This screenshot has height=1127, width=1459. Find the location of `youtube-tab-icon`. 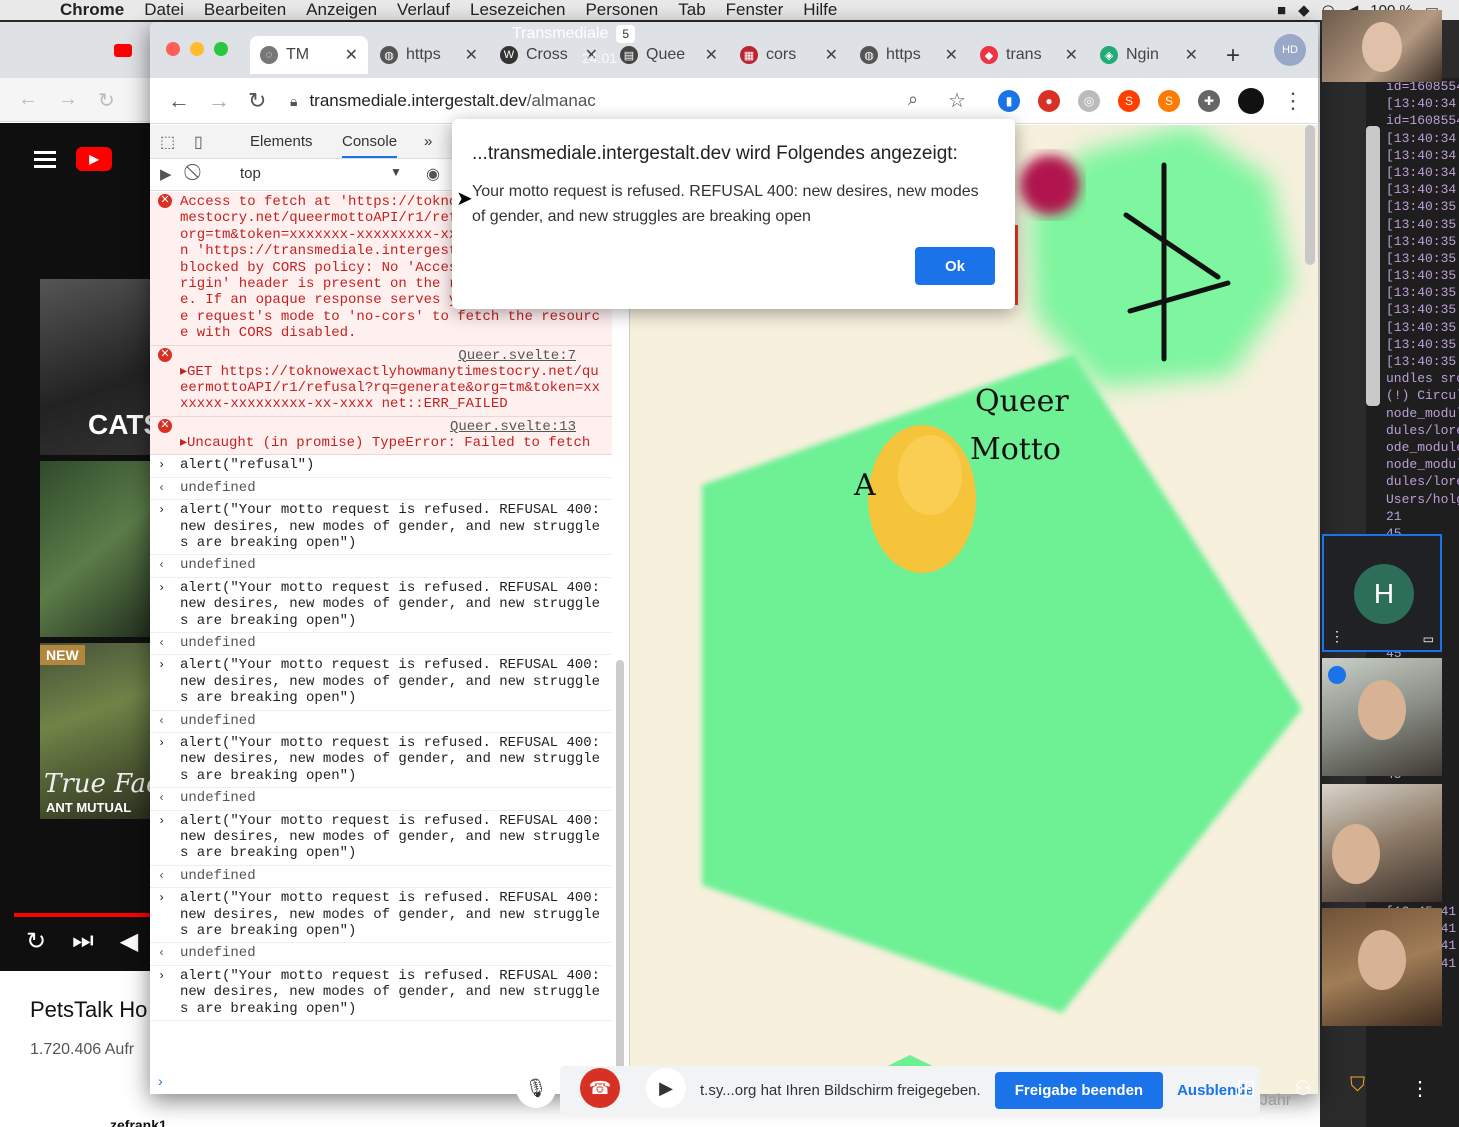

youtube-tab-icon is located at coordinates (123, 50).